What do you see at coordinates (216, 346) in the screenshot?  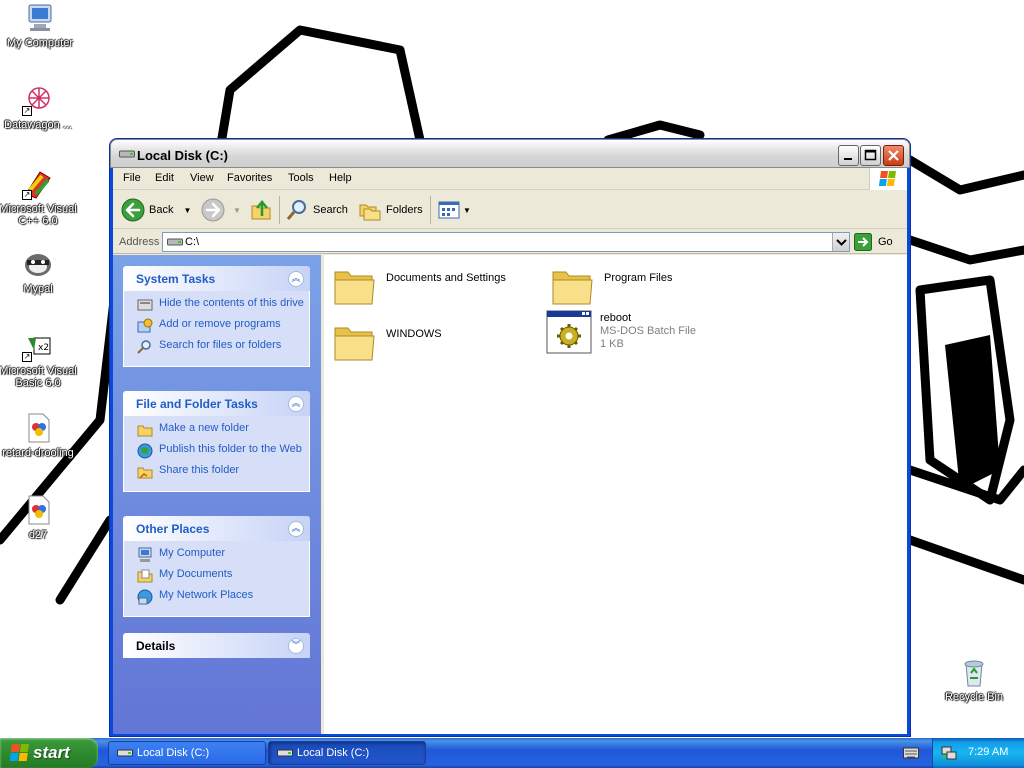 I see `search-files-link: Search for files or folders` at bounding box center [216, 346].